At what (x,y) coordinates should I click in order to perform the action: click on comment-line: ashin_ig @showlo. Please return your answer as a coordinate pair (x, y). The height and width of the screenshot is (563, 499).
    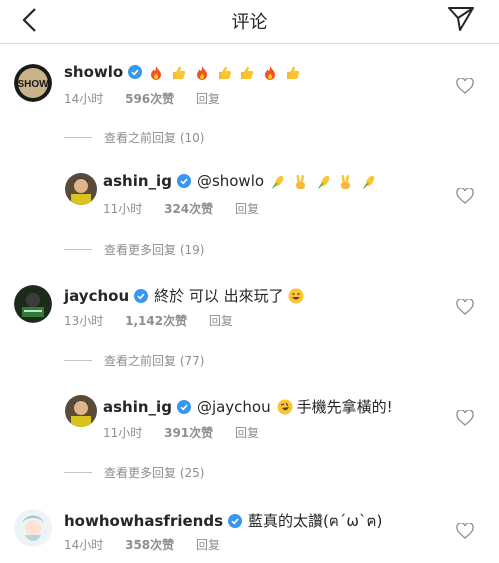
    Looking at the image, I should click on (241, 181).